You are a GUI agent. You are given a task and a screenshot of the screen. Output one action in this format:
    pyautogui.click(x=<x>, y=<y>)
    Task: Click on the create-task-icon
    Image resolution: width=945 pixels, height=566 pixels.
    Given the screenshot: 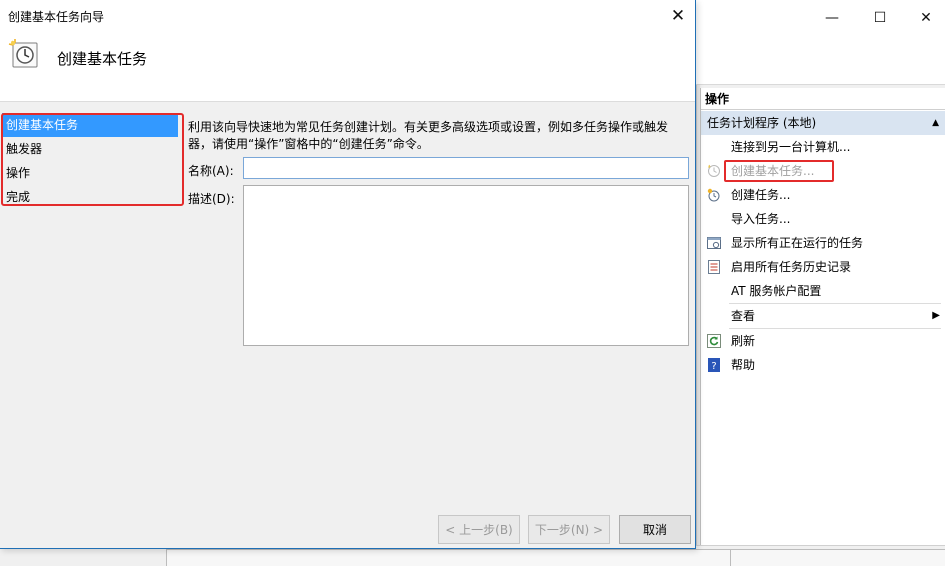 What is the action you would take?
    pyautogui.click(x=714, y=195)
    